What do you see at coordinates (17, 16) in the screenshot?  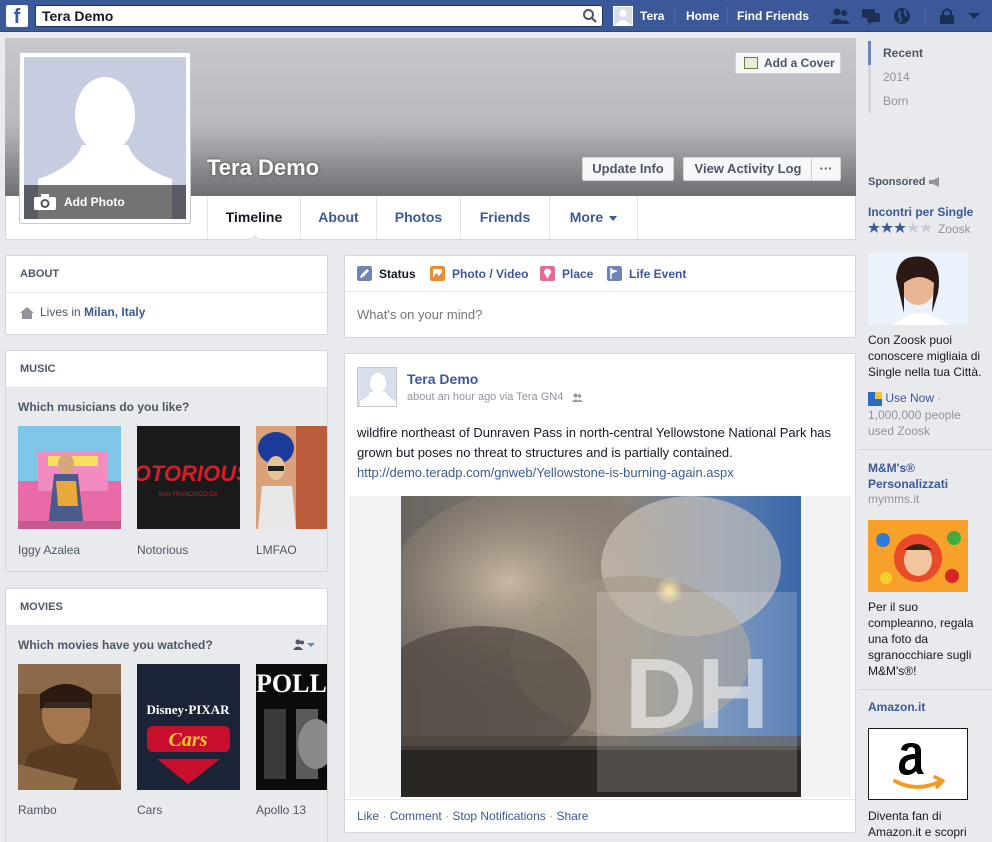 I see `facebook-logo-icon: f` at bounding box center [17, 16].